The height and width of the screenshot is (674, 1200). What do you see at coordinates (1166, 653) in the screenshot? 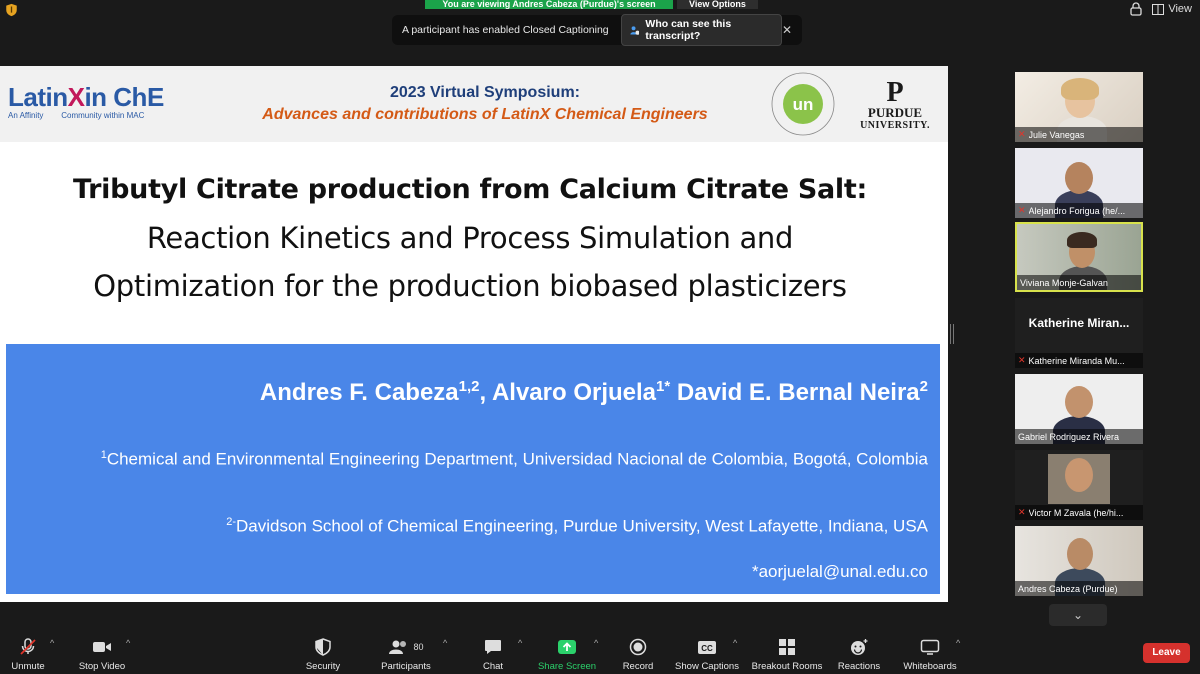
I see `leave-button: Leave` at bounding box center [1166, 653].